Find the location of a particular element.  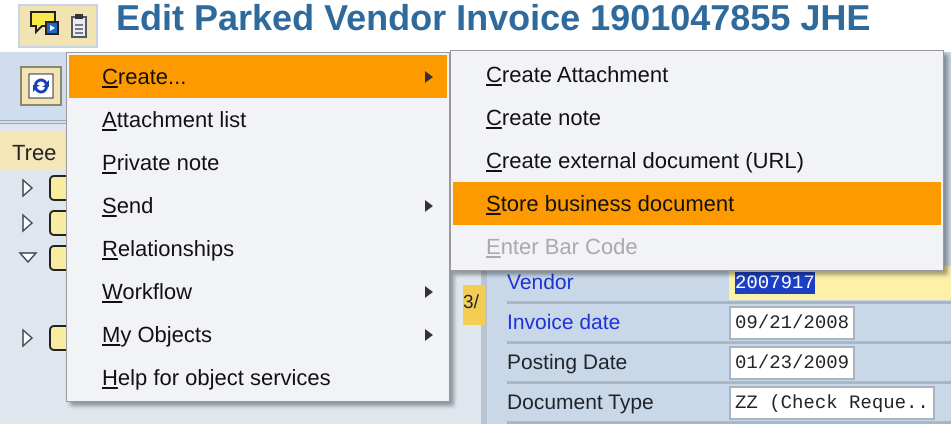

field-label: Posting Date is located at coordinates (567, 363).